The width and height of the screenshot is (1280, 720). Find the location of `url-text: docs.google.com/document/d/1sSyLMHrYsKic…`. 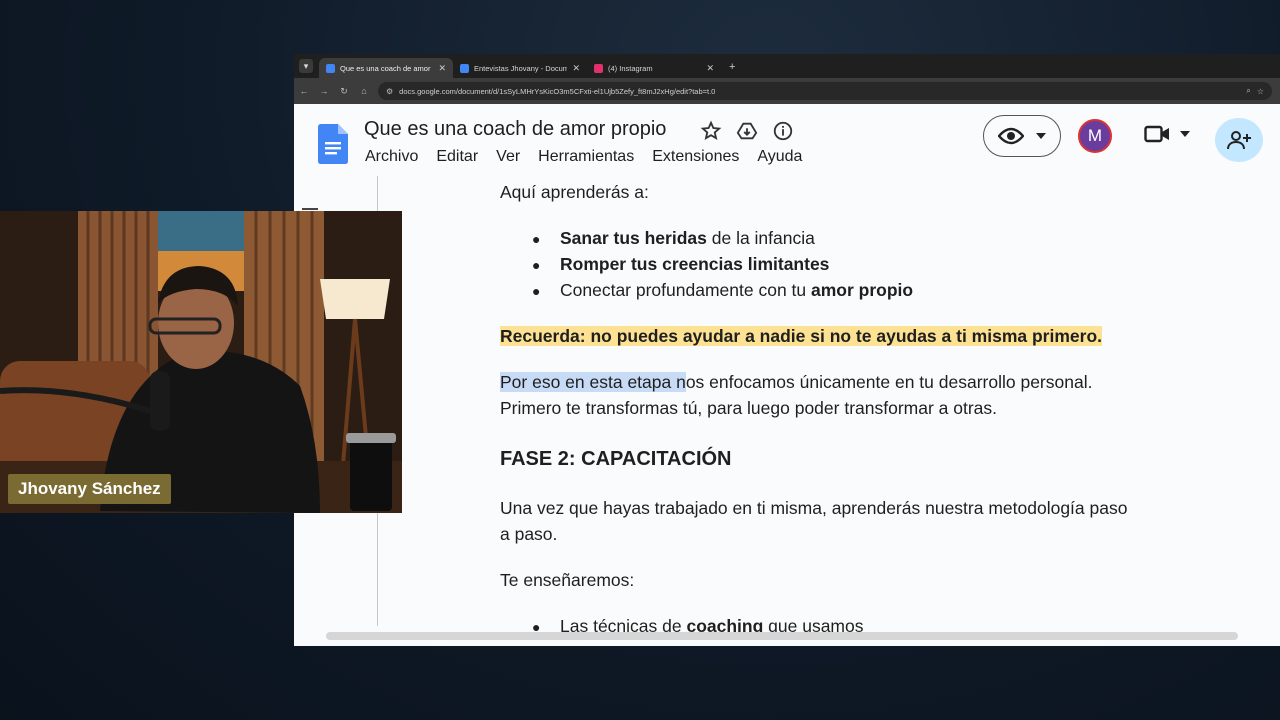

url-text: docs.google.com/document/d/1sSyLMHrYsKic… is located at coordinates (557, 91).